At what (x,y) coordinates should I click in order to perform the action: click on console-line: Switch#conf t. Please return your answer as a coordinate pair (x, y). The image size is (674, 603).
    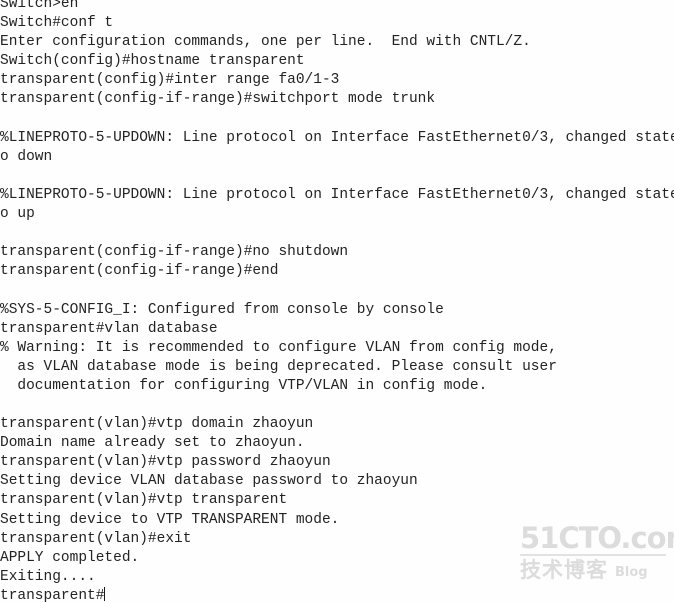
    Looking at the image, I should click on (57, 23).